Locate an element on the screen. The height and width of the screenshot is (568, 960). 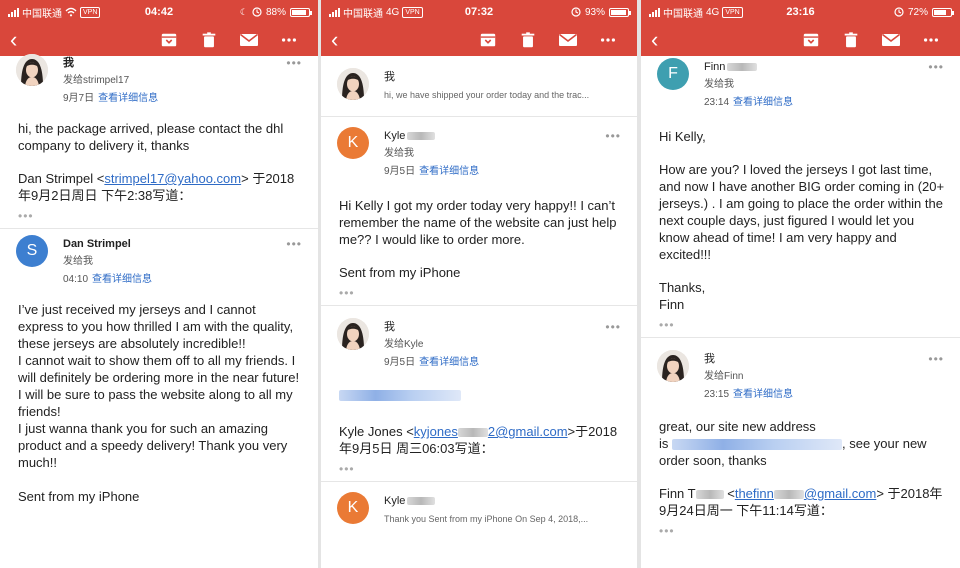
recipient: 发给Kyle is located at coordinates (404, 344).